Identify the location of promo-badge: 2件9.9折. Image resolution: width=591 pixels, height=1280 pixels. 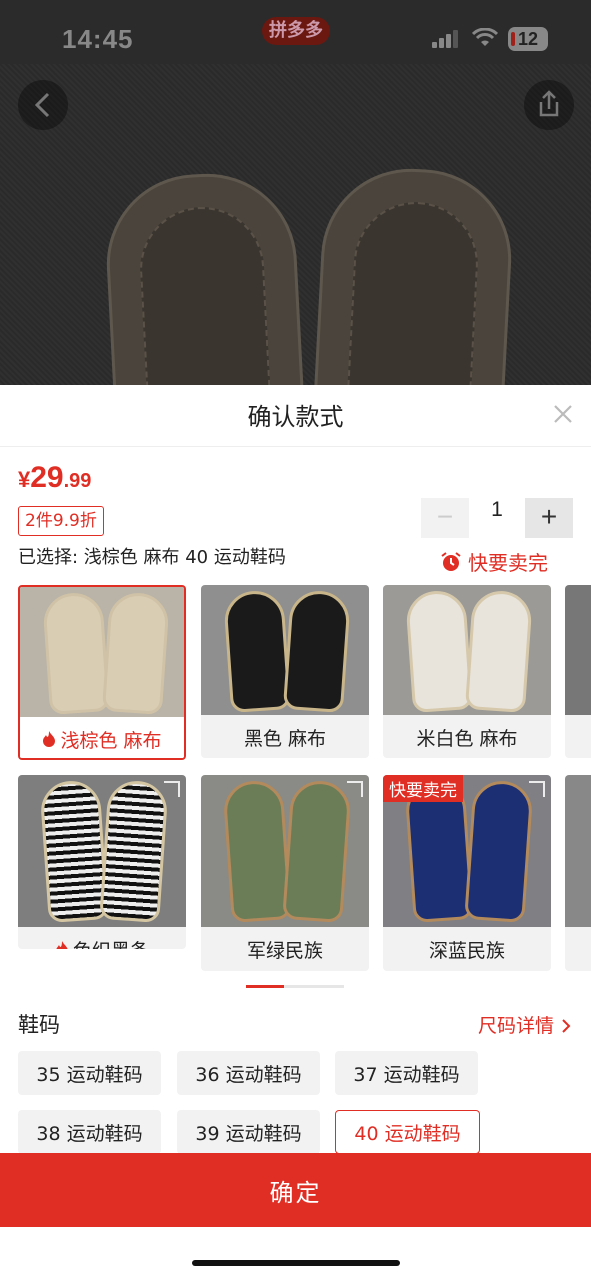
(61, 521).